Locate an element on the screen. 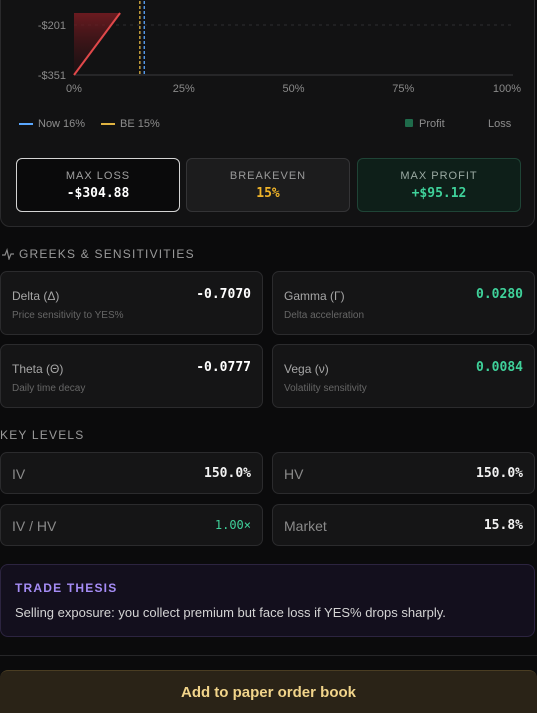  legend-profit: Profit is located at coordinates (425, 124).